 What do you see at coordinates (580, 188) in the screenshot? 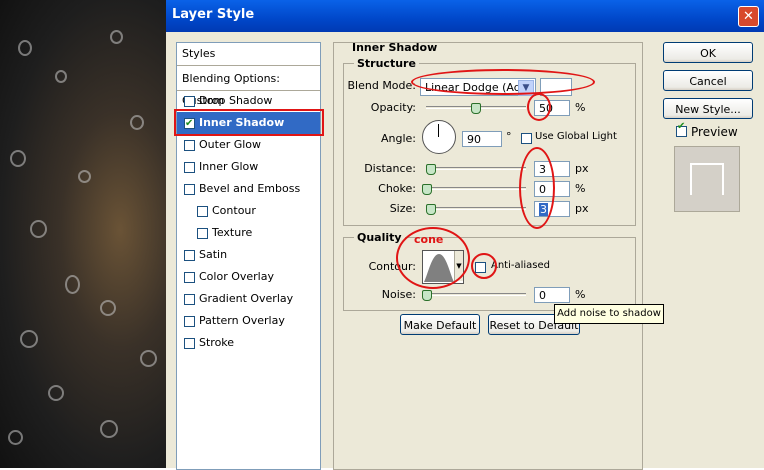
I see `choke-unit: %` at bounding box center [580, 188].